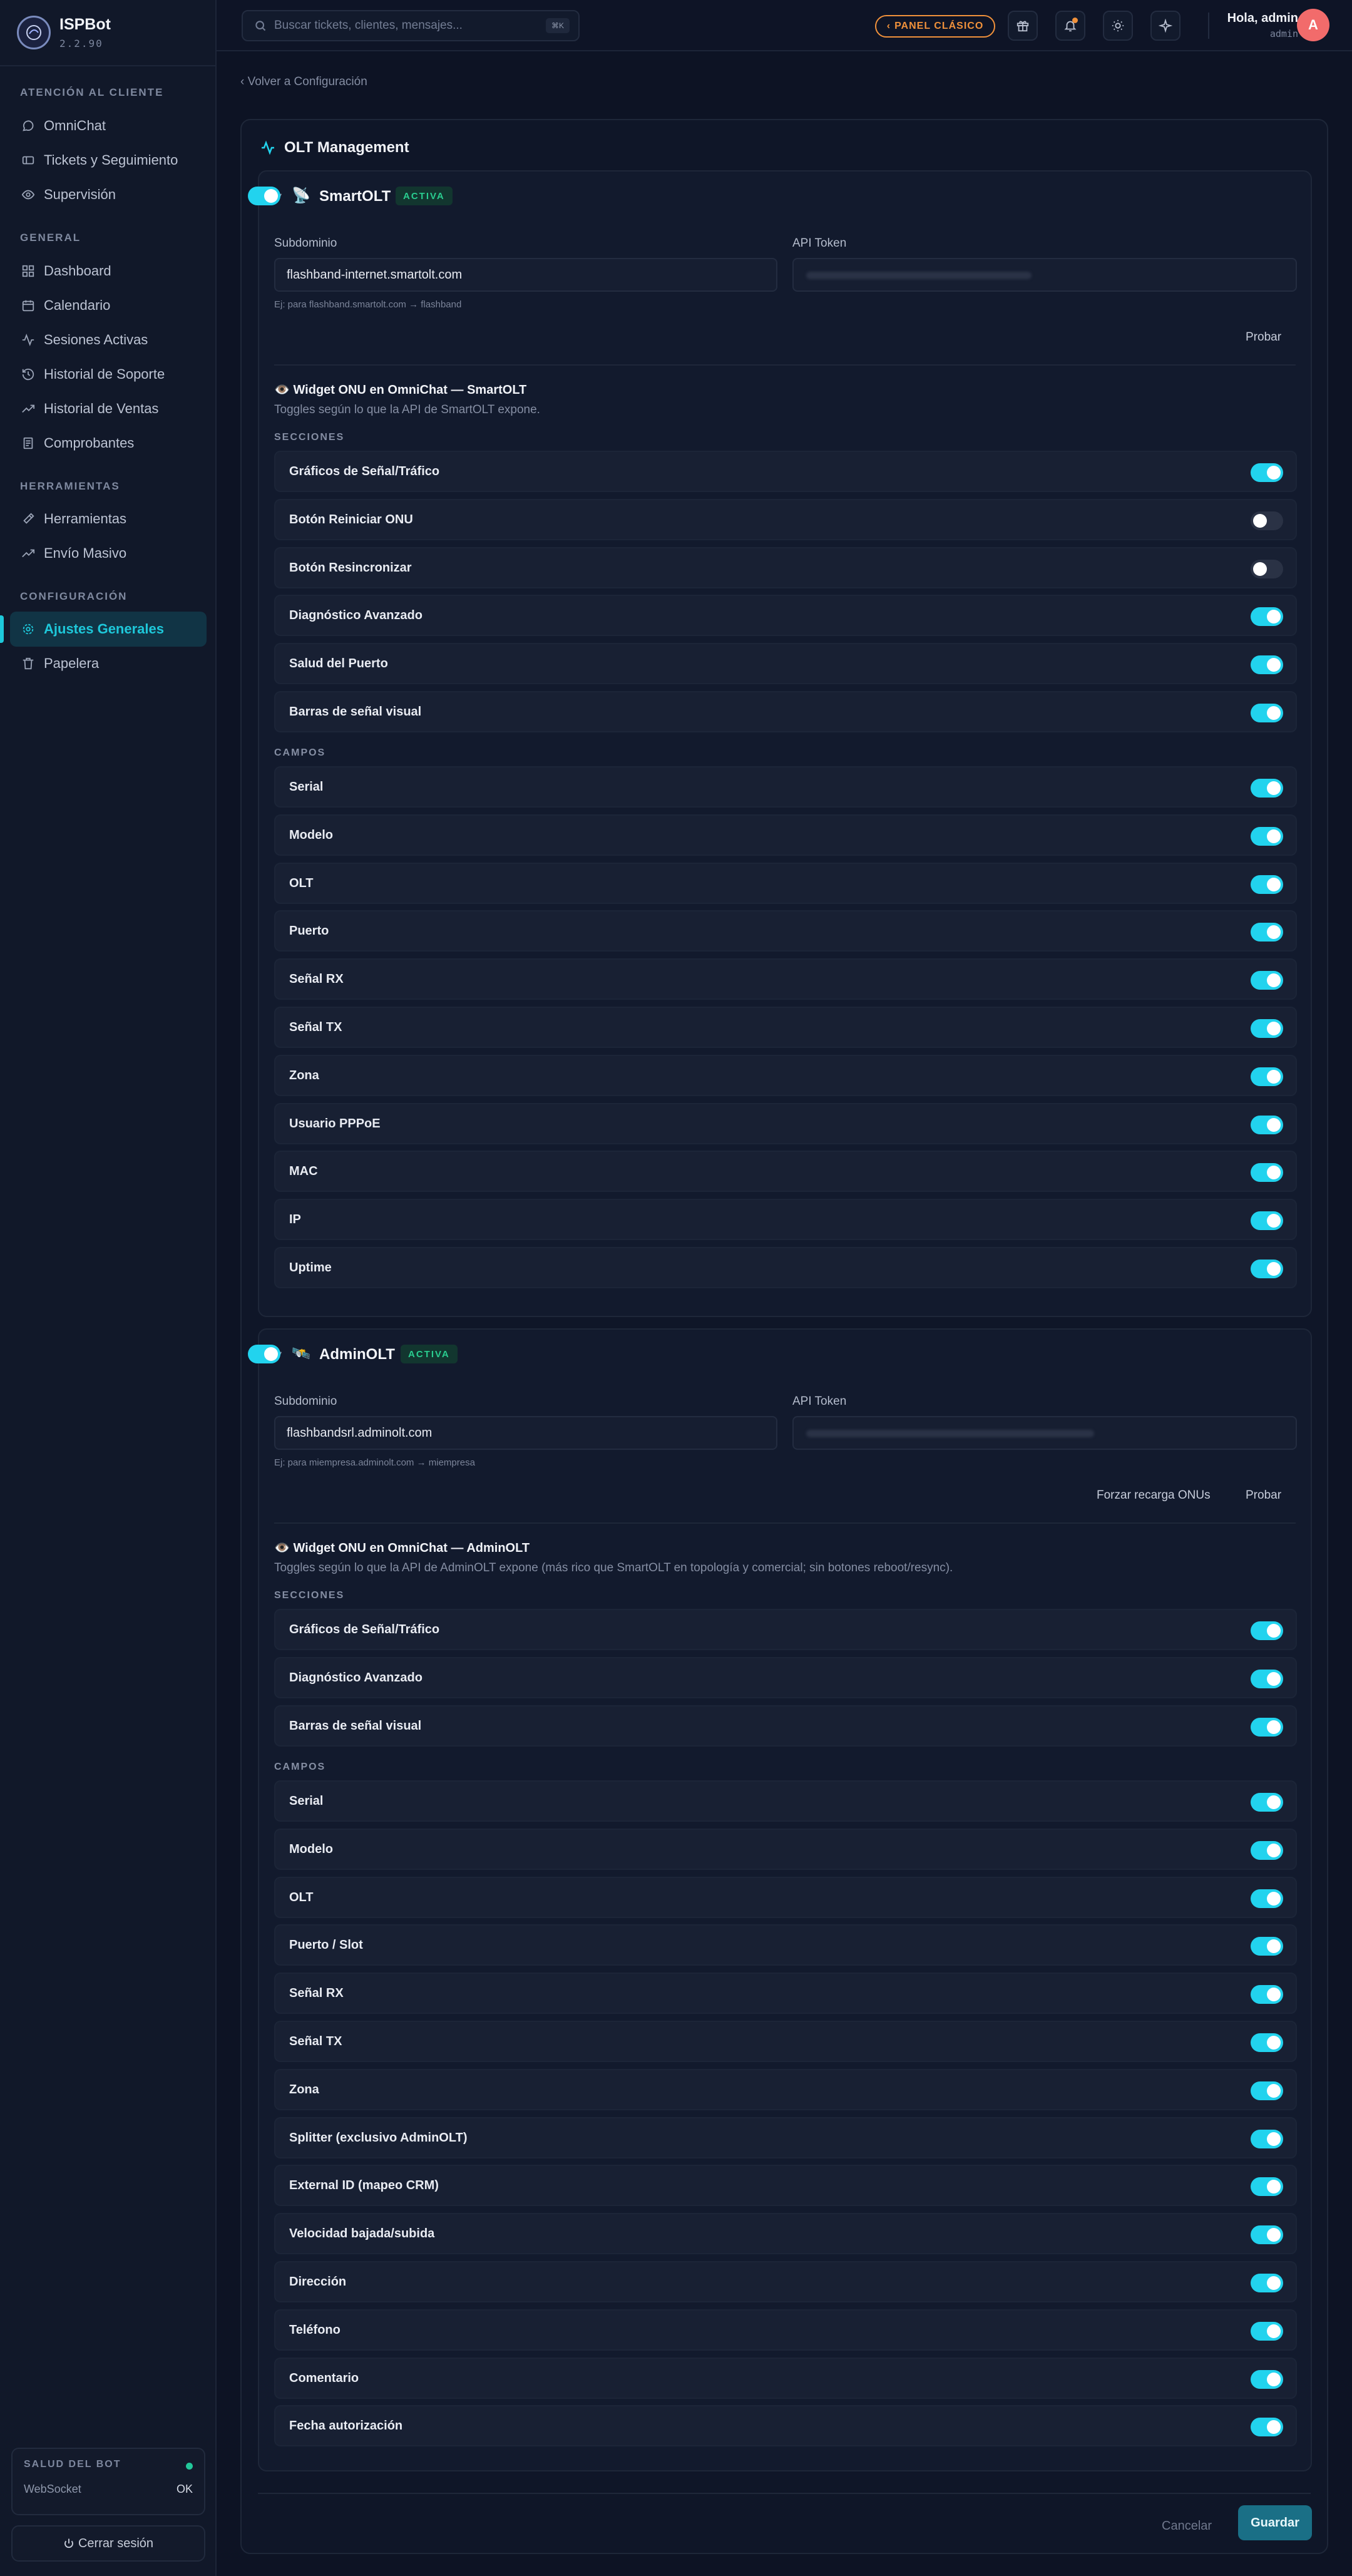 The width and height of the screenshot is (1352, 2576). Describe the element at coordinates (779, 1355) in the screenshot. I see `adminolt-header: ▼ 🛰️ AdminOLT ACTIVA` at that location.